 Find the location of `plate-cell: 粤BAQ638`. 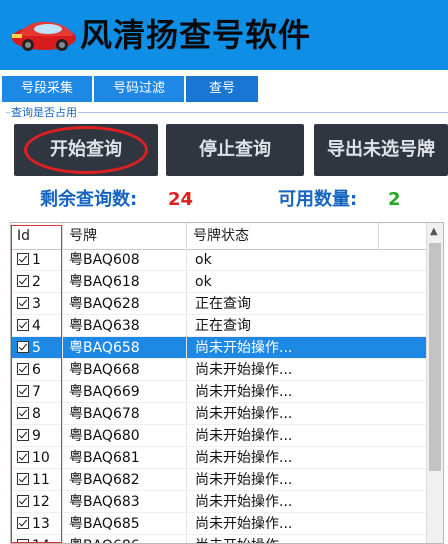

plate-cell: 粤BAQ638 is located at coordinates (125, 326).